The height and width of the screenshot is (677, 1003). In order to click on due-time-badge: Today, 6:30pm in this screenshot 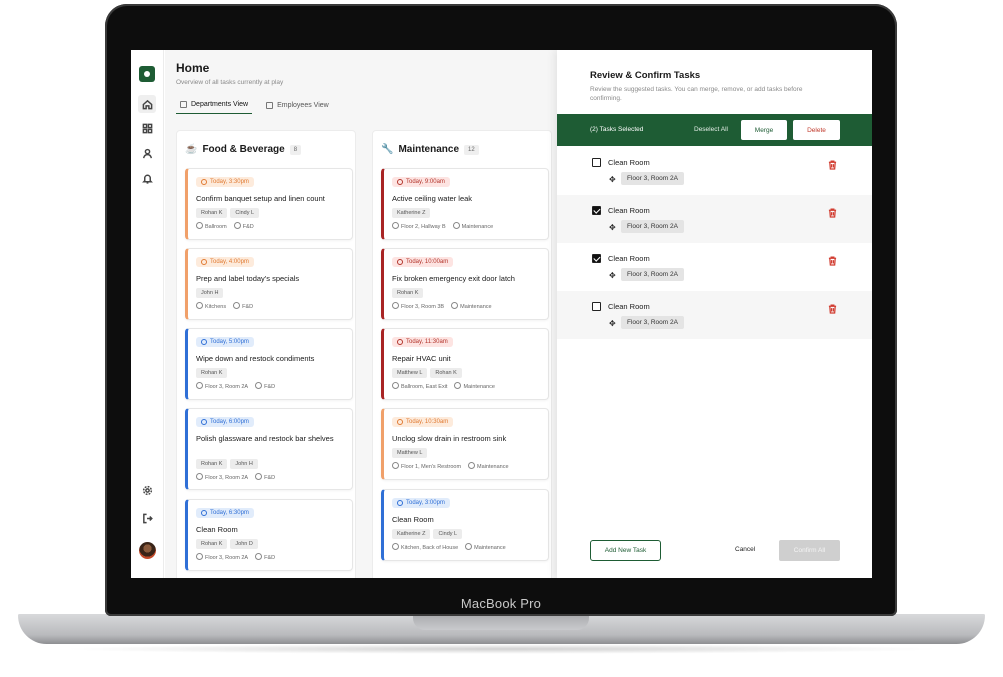, I will do `click(225, 513)`.